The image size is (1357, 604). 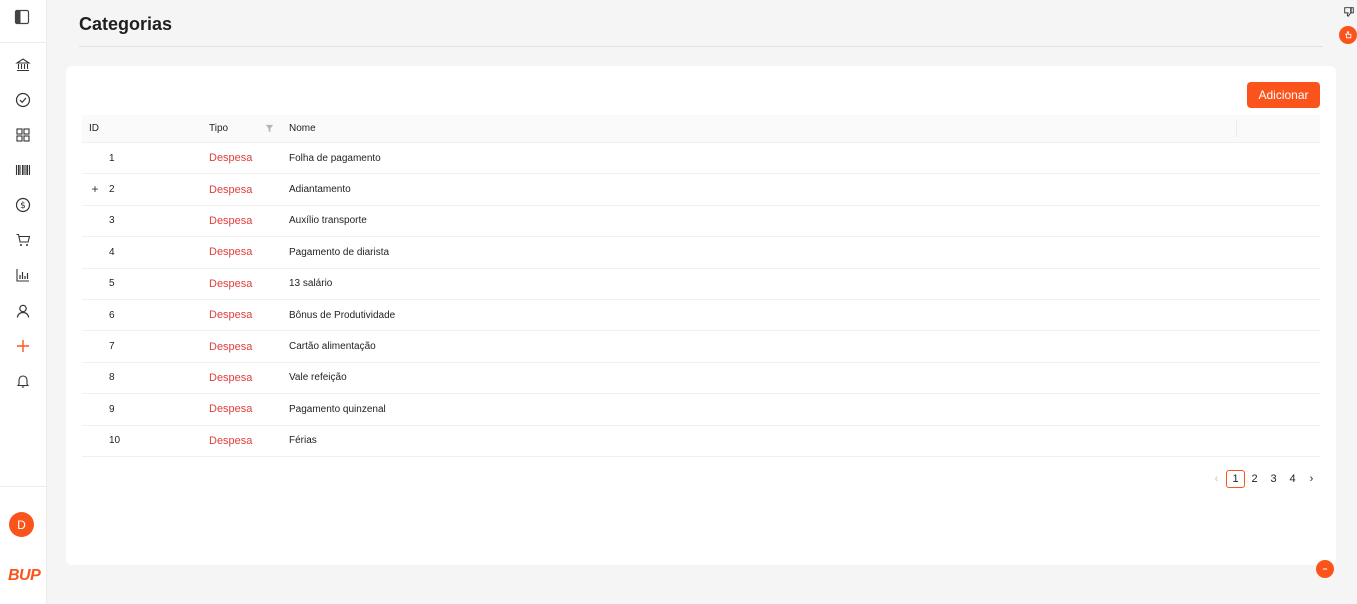 I want to click on table-row: 9 Despesa Pagamento quinzenal, so click(x=701, y=410).